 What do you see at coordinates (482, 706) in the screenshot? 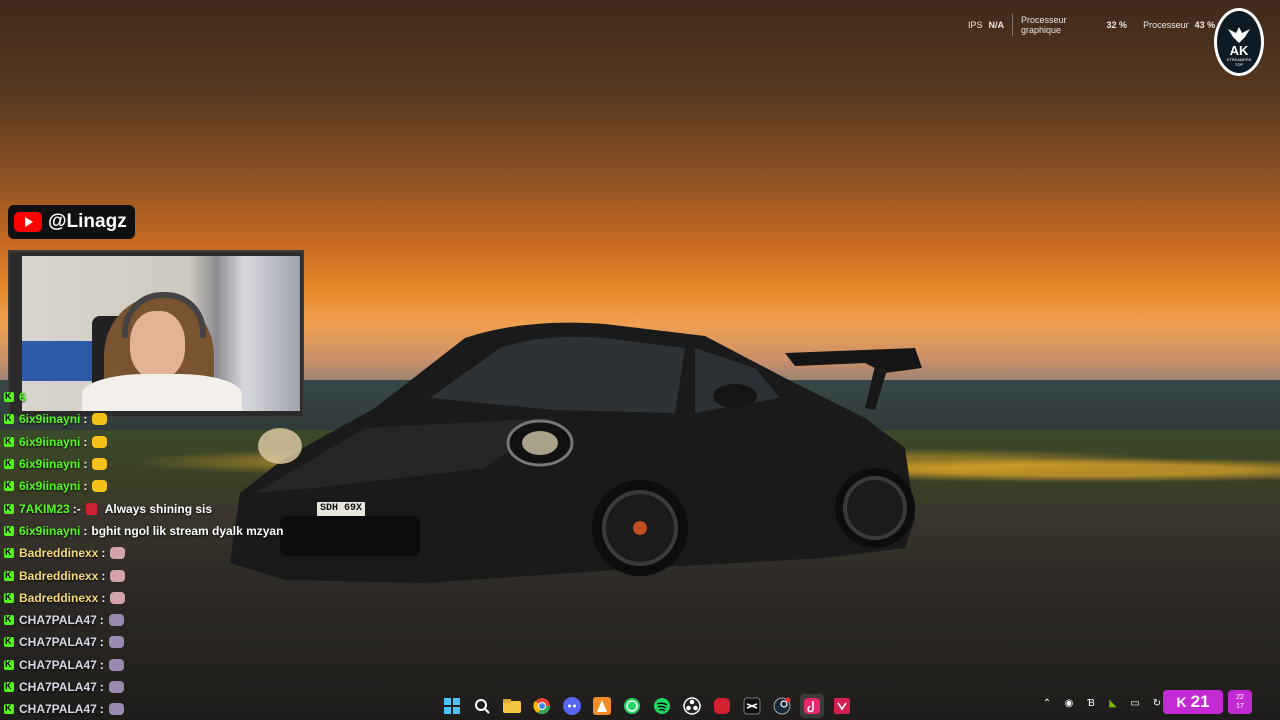
I see `search-icon` at bounding box center [482, 706].